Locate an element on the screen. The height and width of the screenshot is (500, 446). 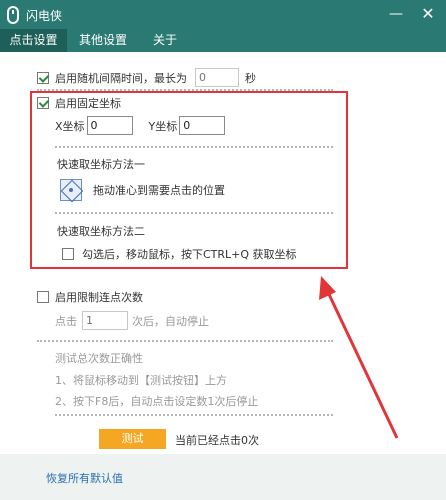
test-info-step1: 1、将鼠标移动到【测试按钮】上方 is located at coordinates (141, 380).